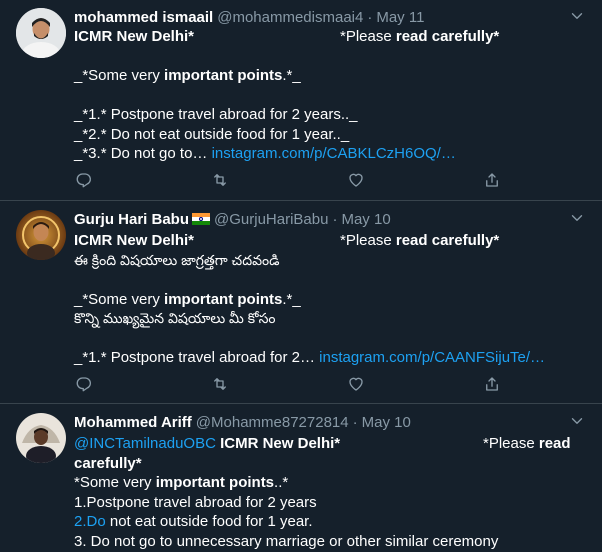  What do you see at coordinates (115, 482) in the screenshot?
I see `text-segment: *Some very` at bounding box center [115, 482].